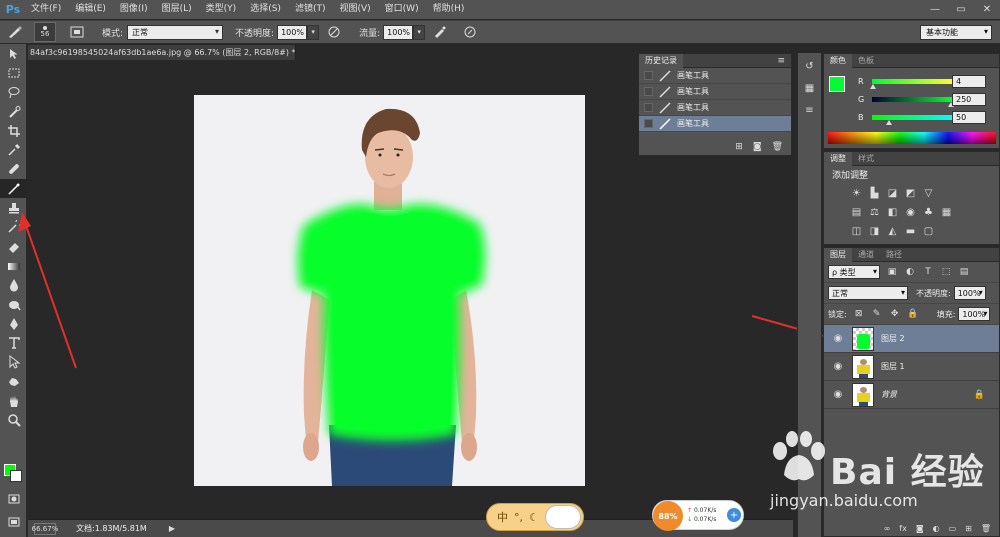 The height and width of the screenshot is (537, 1000). Describe the element at coordinates (698, 515) in the screenshot. I see `network-speed-widget: 88% ↑ 0.07K/s ↓ 0.07K/s +` at that location.